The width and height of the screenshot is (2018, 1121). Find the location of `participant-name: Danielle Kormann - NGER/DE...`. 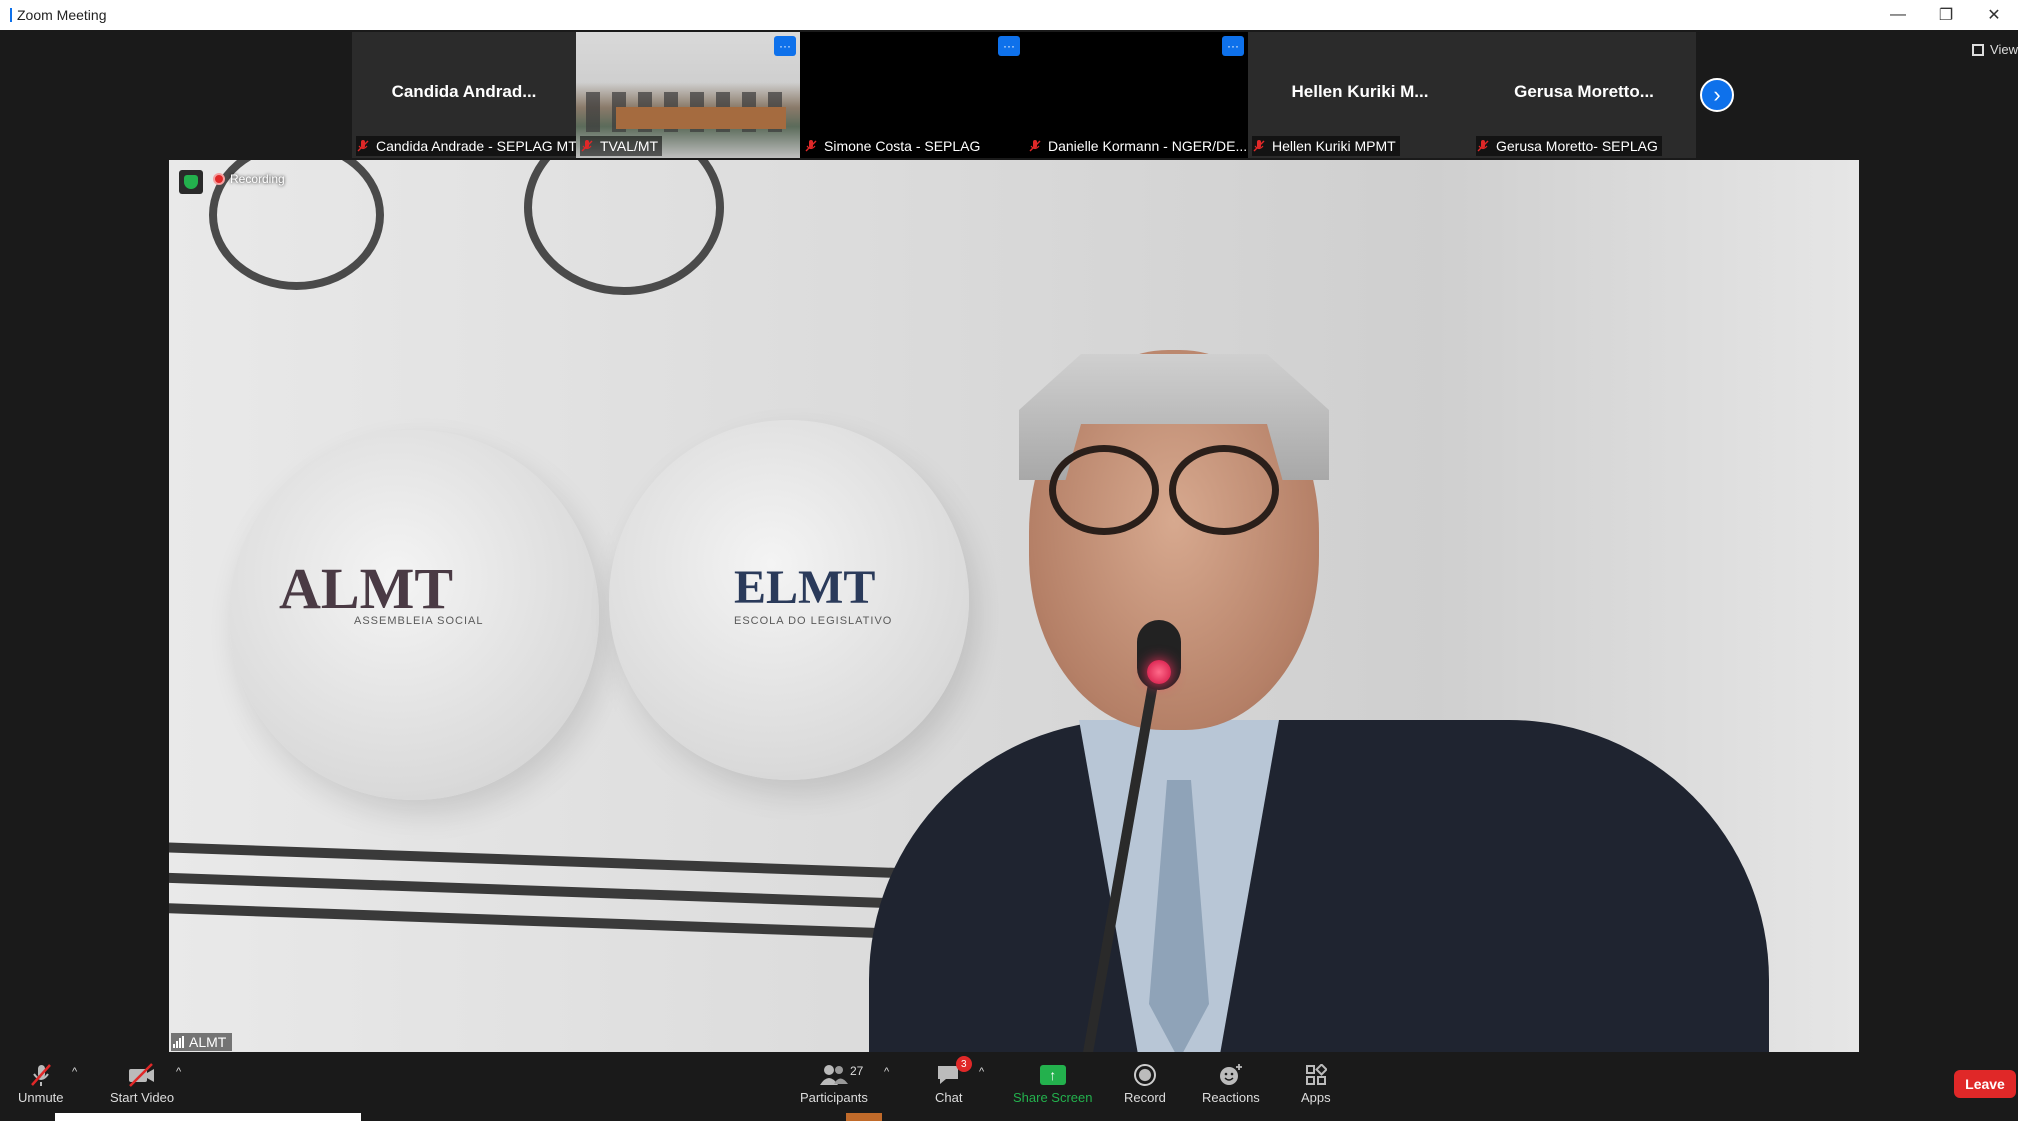

participant-name: Danielle Kormann - NGER/DE... is located at coordinates (1148, 146).